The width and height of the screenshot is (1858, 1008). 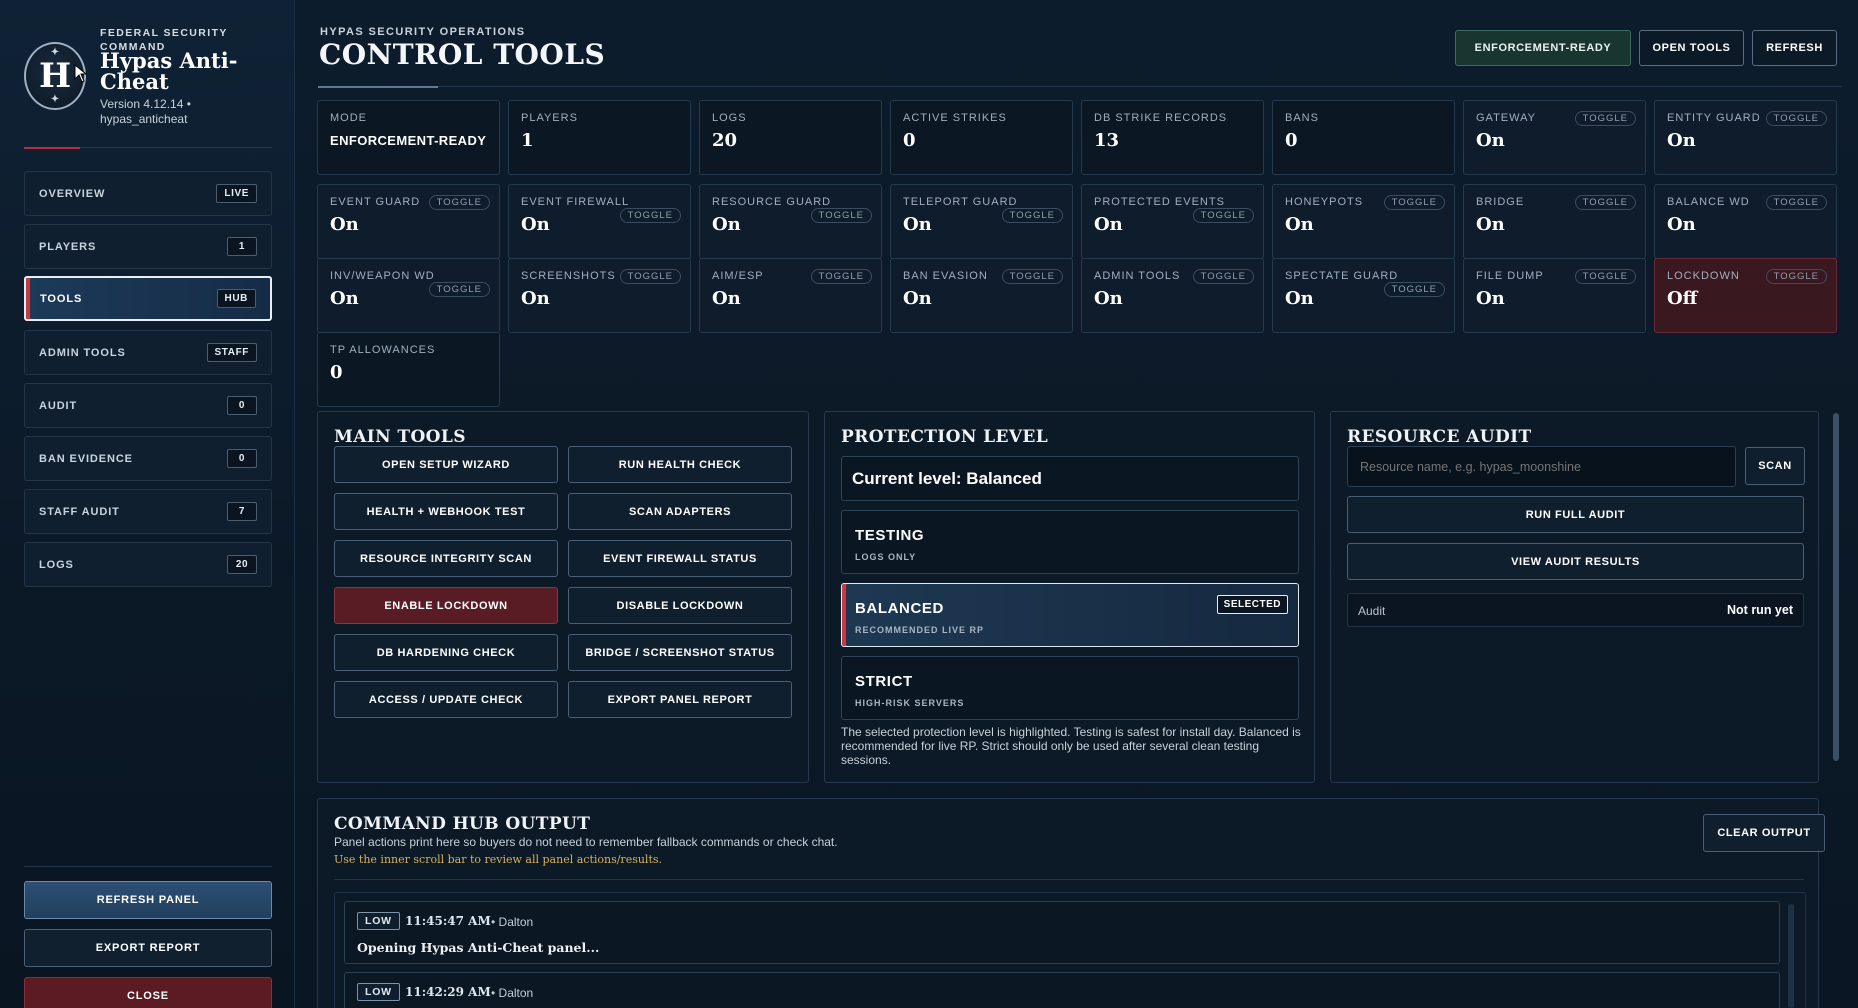 What do you see at coordinates (886, 557) in the screenshot?
I see `level-sub: LOGS ONLY` at bounding box center [886, 557].